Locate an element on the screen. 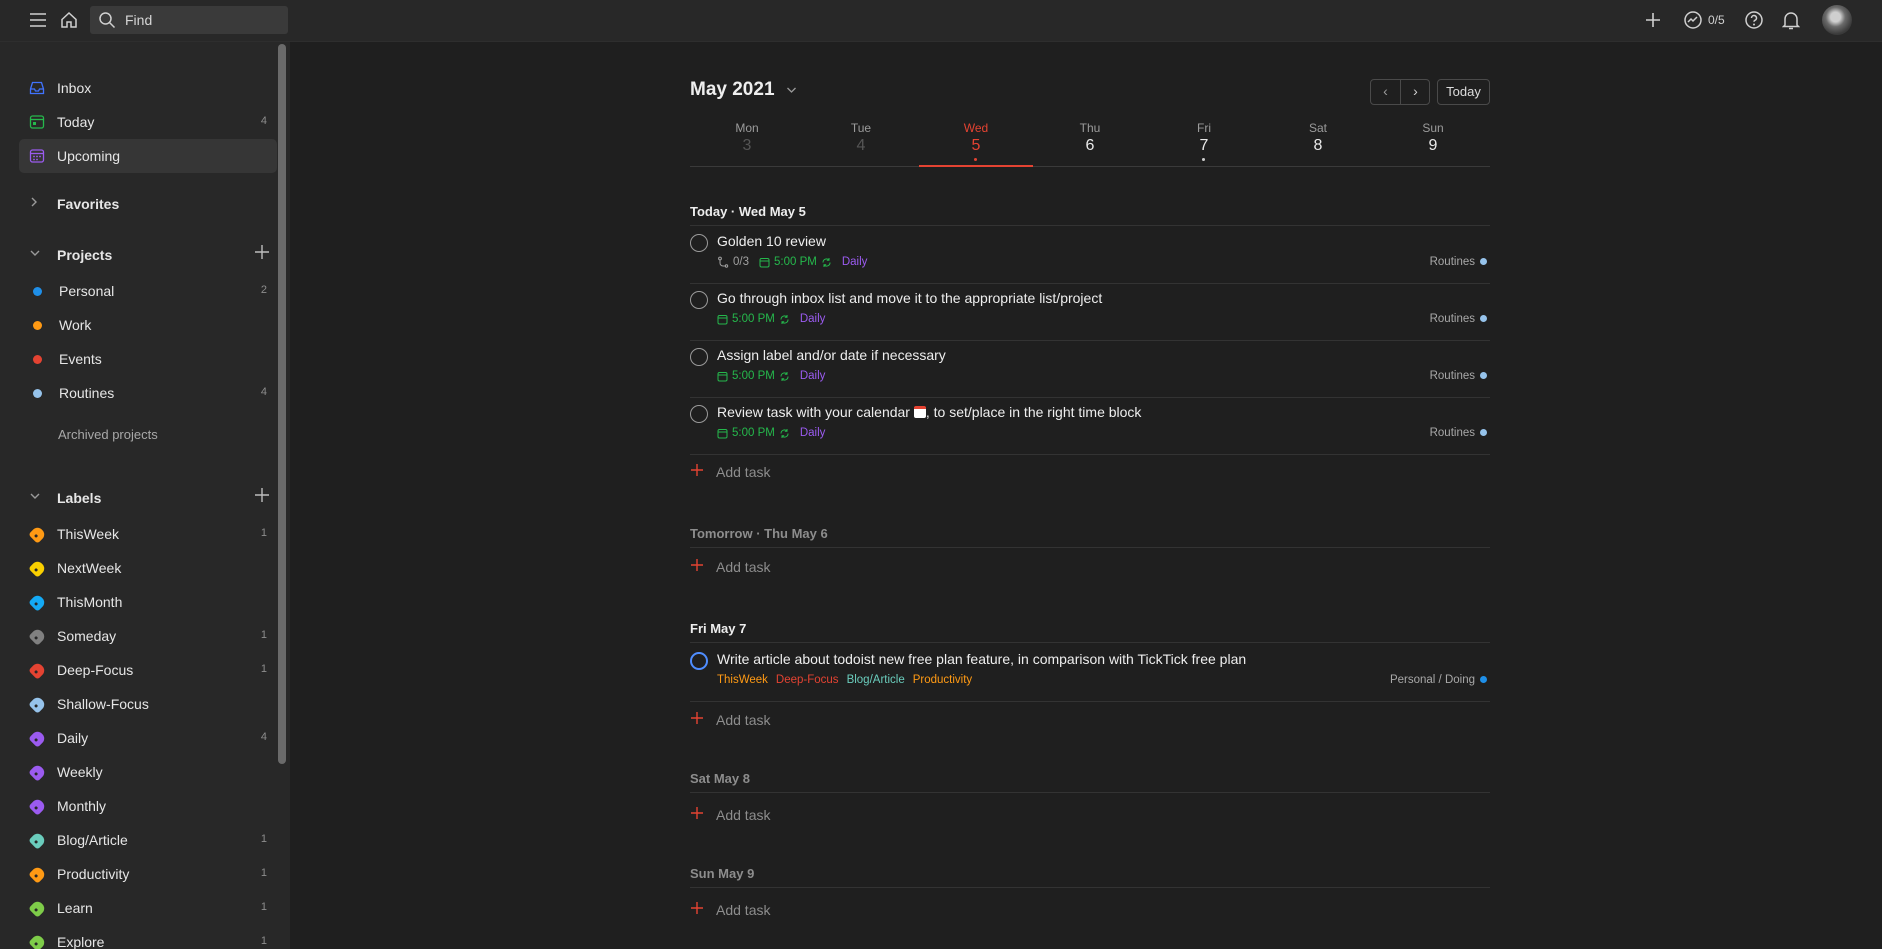 This screenshot has width=1882, height=949. sidebar-item-label-learn: Learn 1 is located at coordinates (148, 908).